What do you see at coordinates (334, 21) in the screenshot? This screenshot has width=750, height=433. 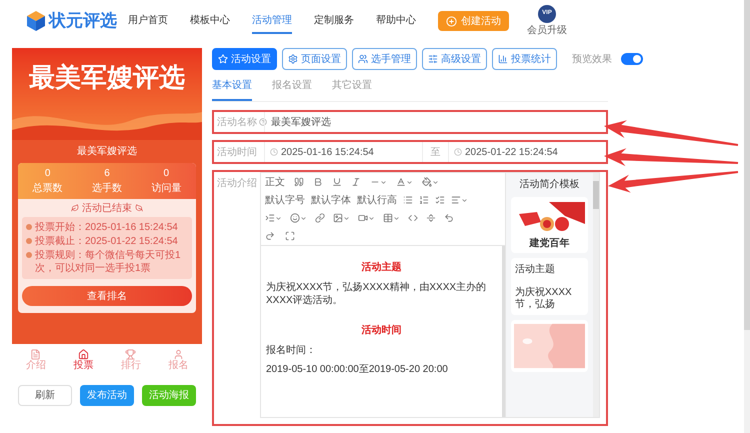 I see `nav-link: 定制服务` at bounding box center [334, 21].